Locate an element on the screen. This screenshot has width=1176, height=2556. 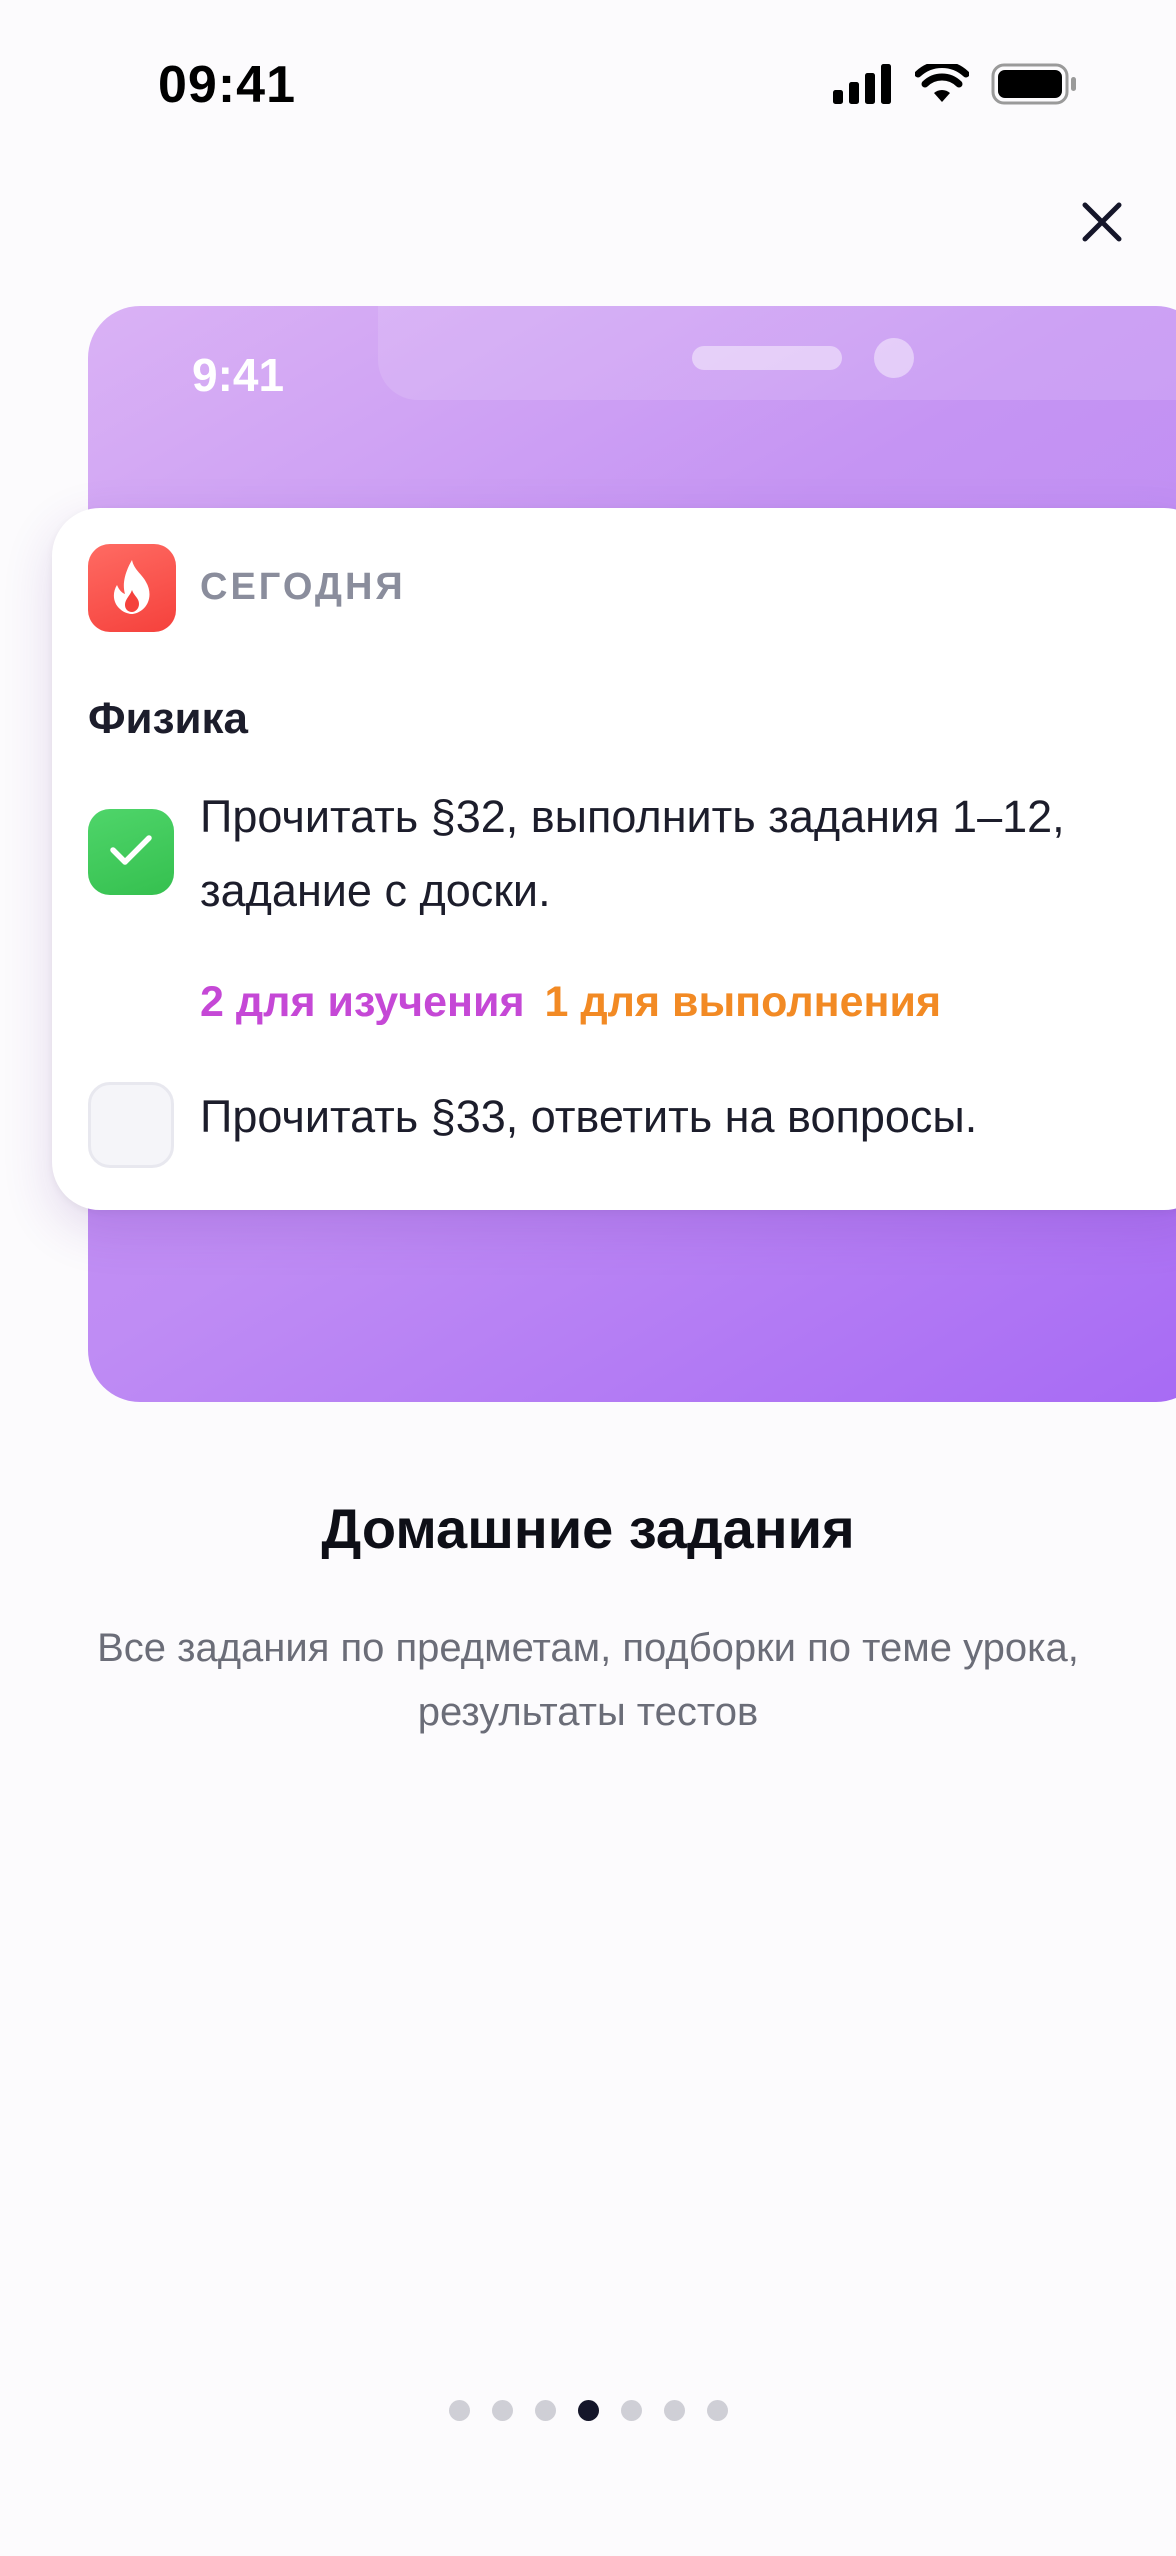
task-tags: 2 для изучения 1 для выполнения is located at coordinates (570, 1002).